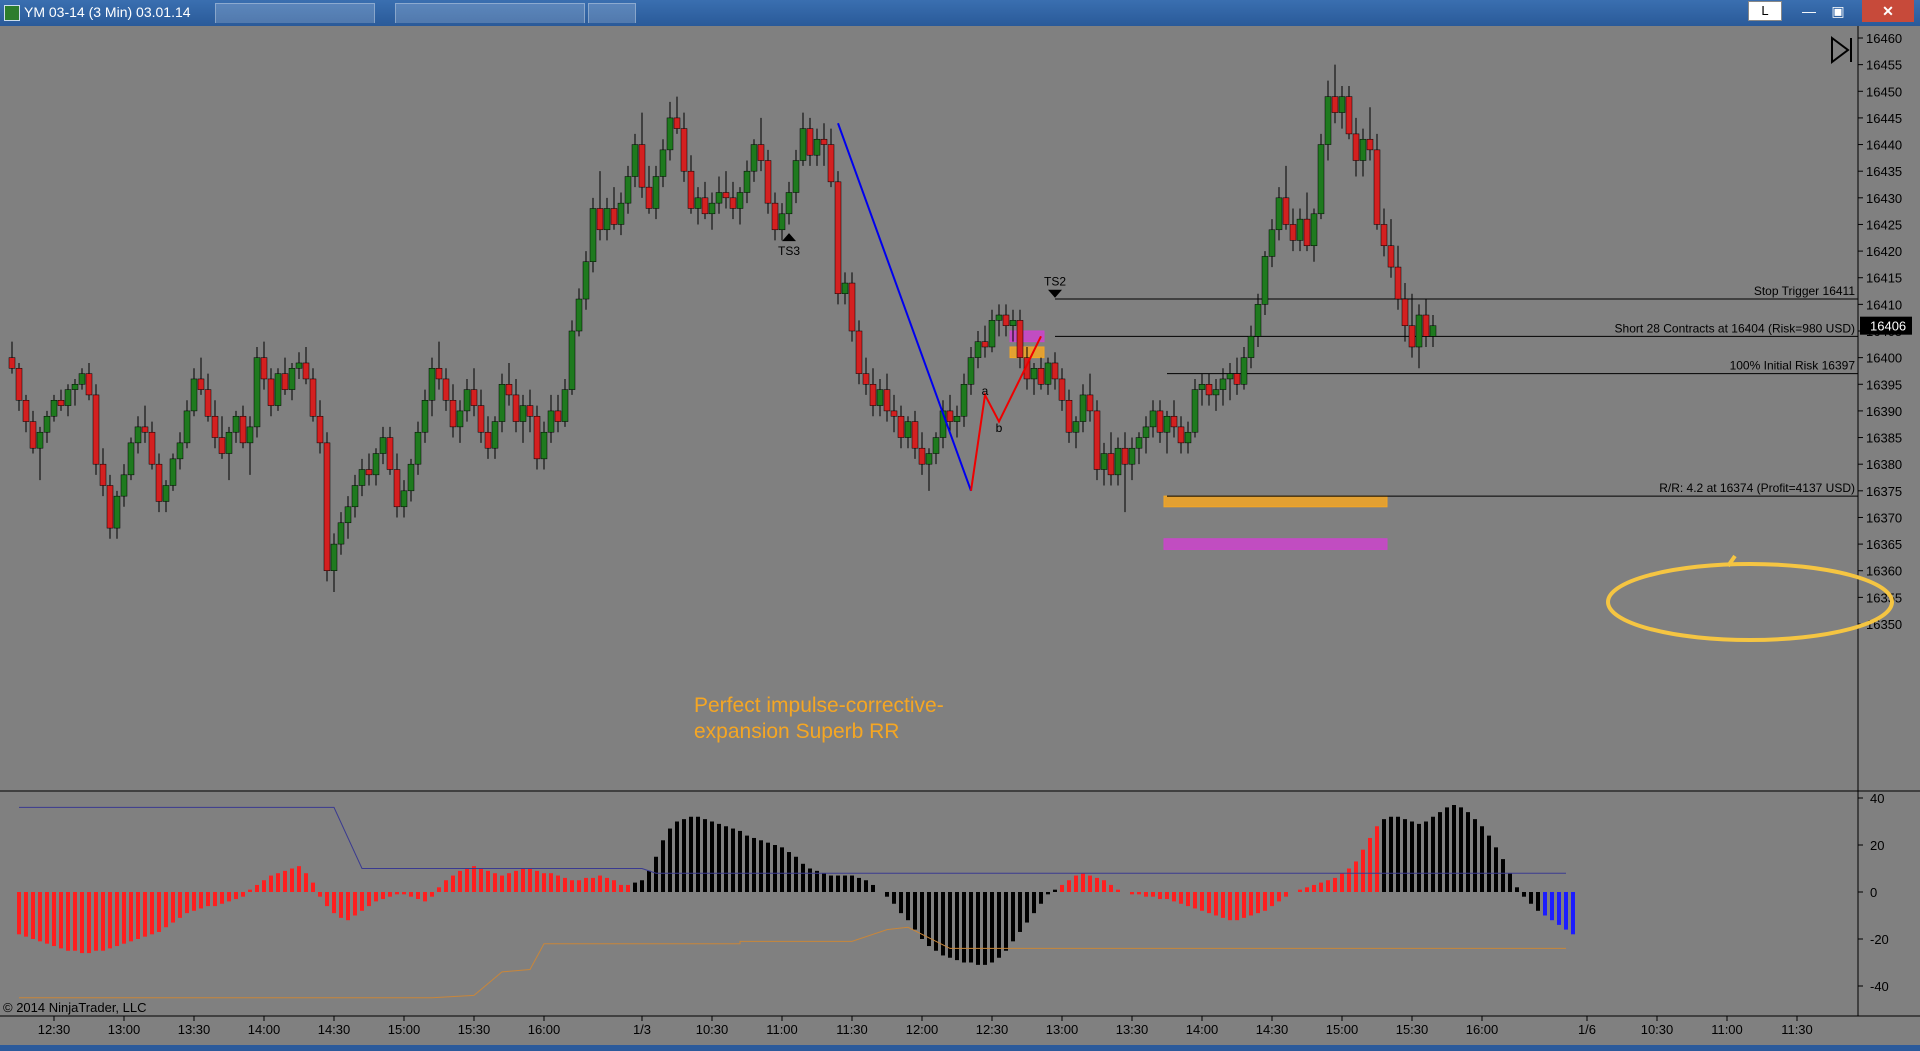  I want to click on time-tick-label: 1/3, so click(642, 1029).